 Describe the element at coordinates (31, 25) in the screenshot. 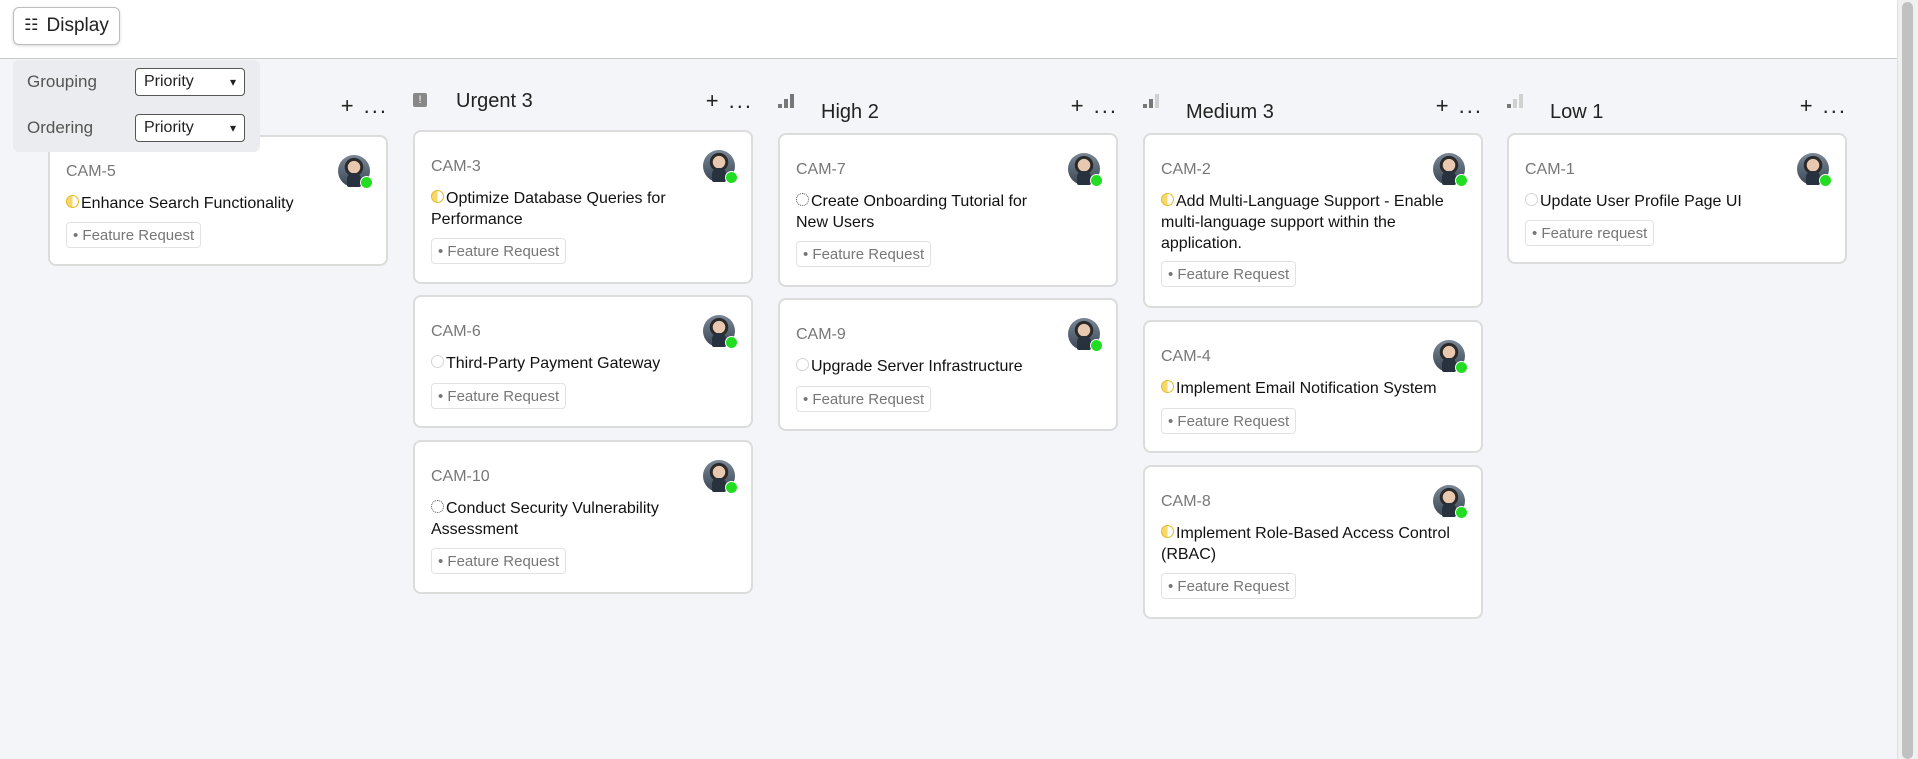

I see `list-icon: ☷` at that location.